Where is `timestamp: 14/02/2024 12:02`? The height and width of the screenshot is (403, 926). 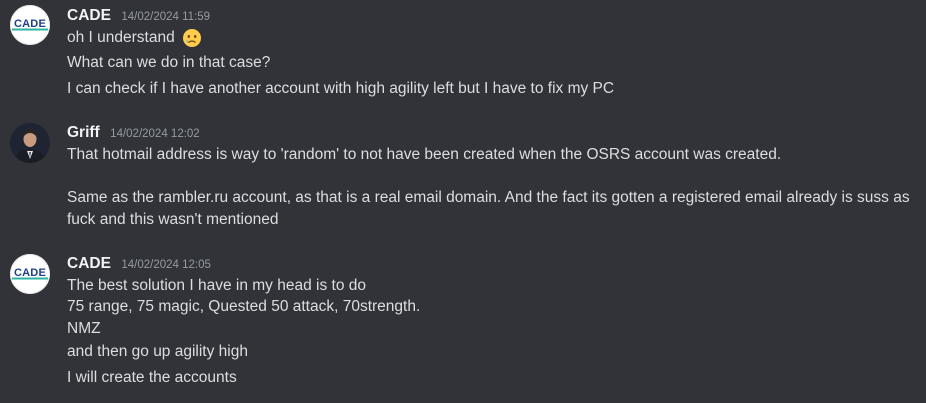 timestamp: 14/02/2024 12:02 is located at coordinates (155, 134).